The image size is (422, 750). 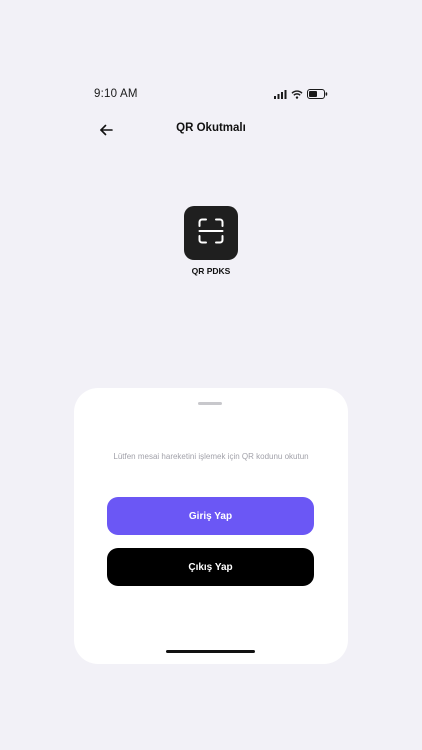 What do you see at coordinates (210, 567) in the screenshot?
I see `logout-button: Çıkış Yap` at bounding box center [210, 567].